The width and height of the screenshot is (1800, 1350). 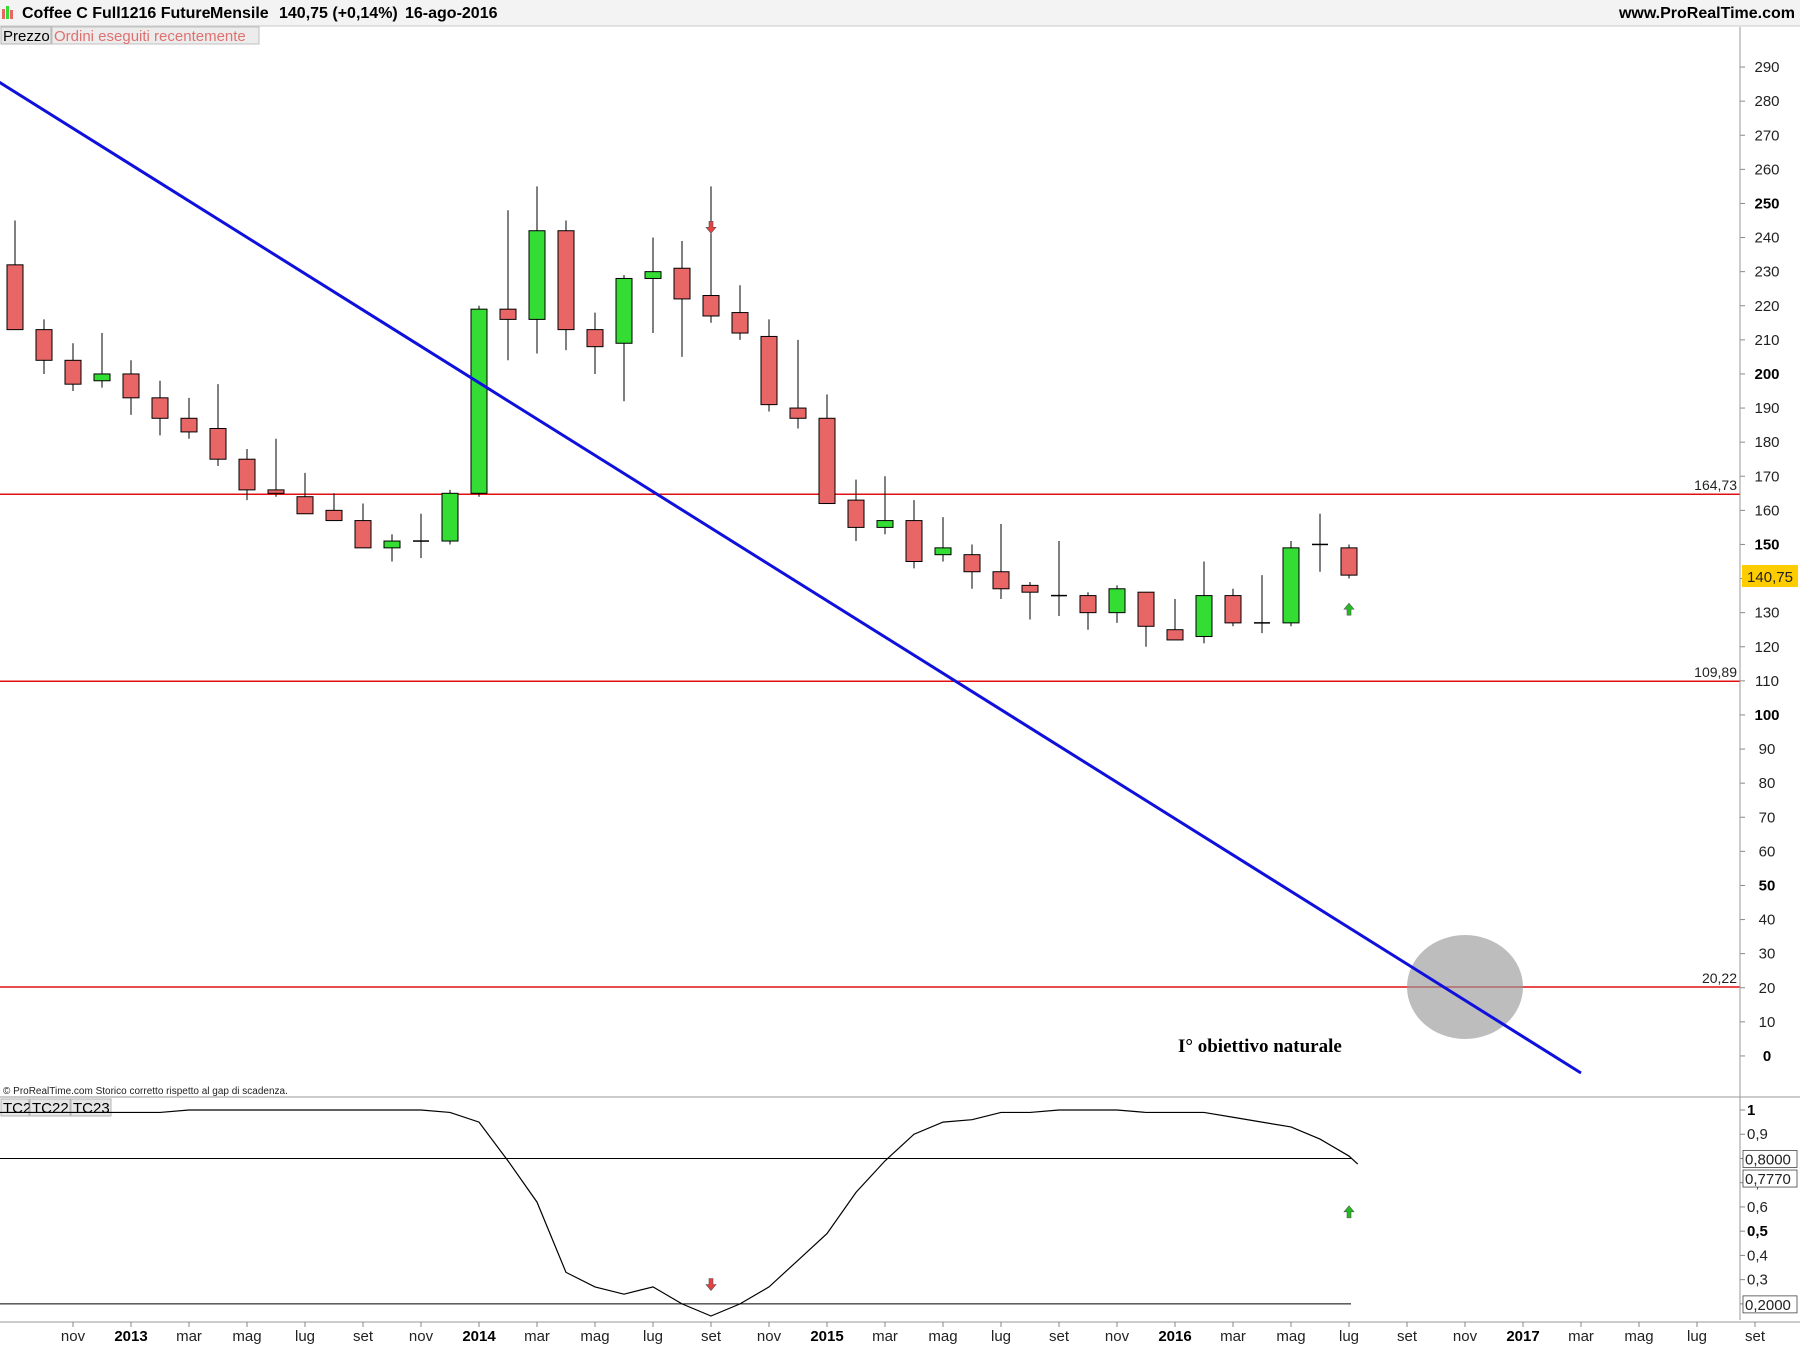 I want to click on price-tick-label: 280, so click(x=1766, y=101).